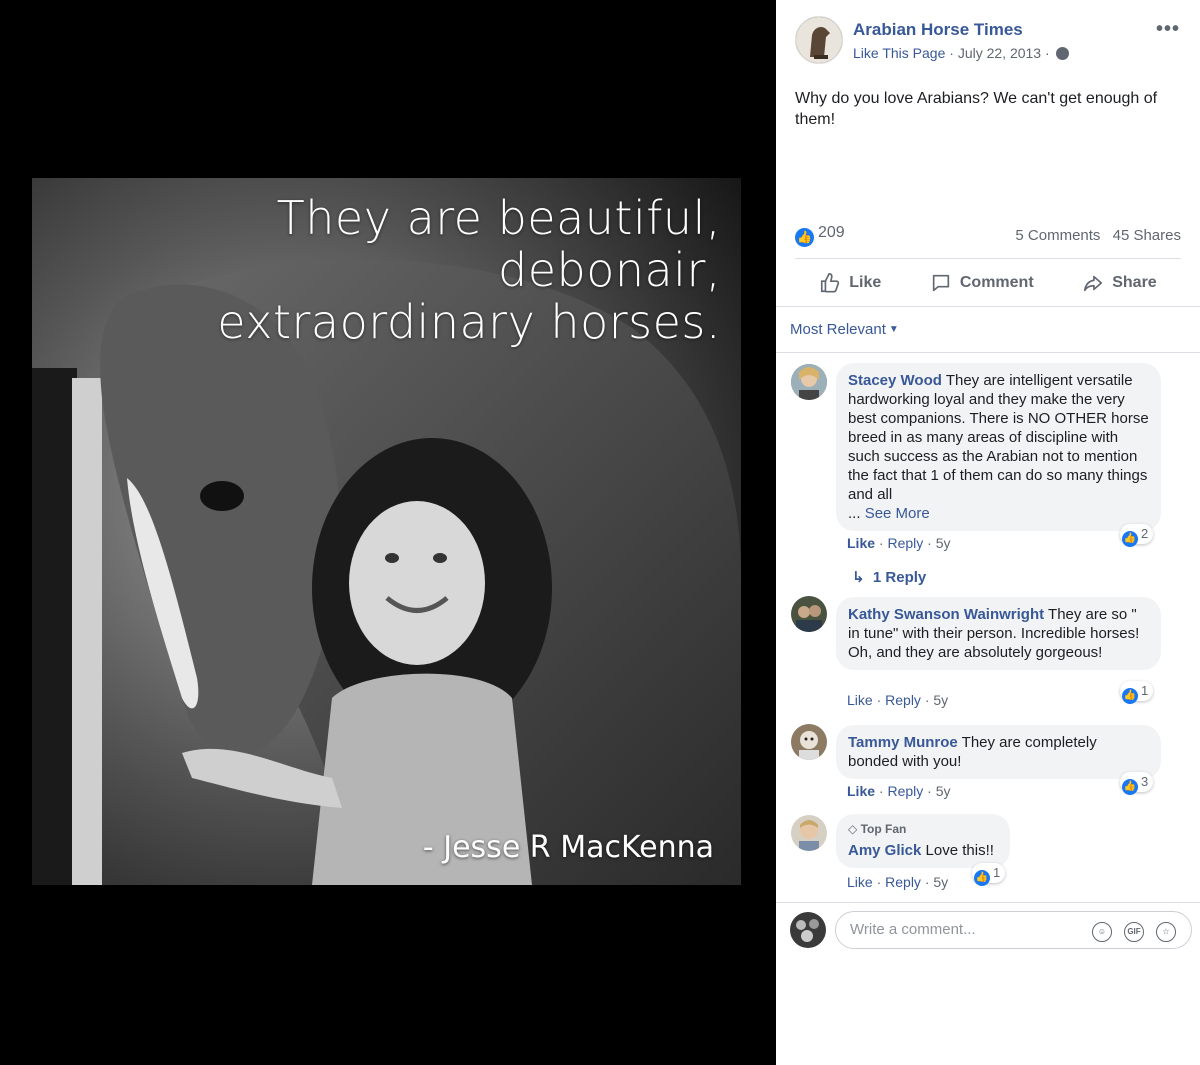 The width and height of the screenshot is (1200, 1065). What do you see at coordinates (988, 330) in the screenshot?
I see `comment-sort-dropdown: Most Relevant ▼` at bounding box center [988, 330].